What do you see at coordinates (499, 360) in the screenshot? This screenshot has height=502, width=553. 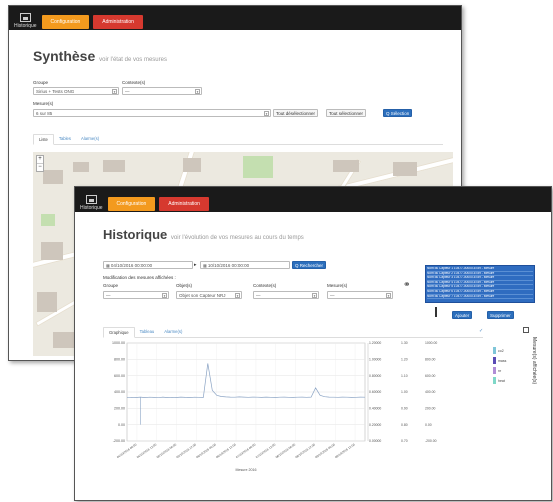 I see `legend-item: mass` at bounding box center [499, 360].